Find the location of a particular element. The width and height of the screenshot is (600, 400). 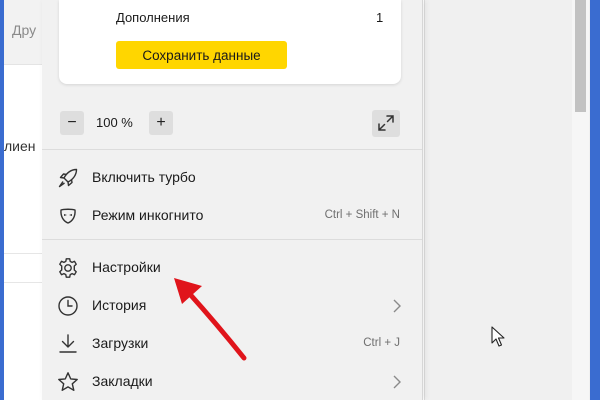

background-page-text: лиен is located at coordinates (20, 146).